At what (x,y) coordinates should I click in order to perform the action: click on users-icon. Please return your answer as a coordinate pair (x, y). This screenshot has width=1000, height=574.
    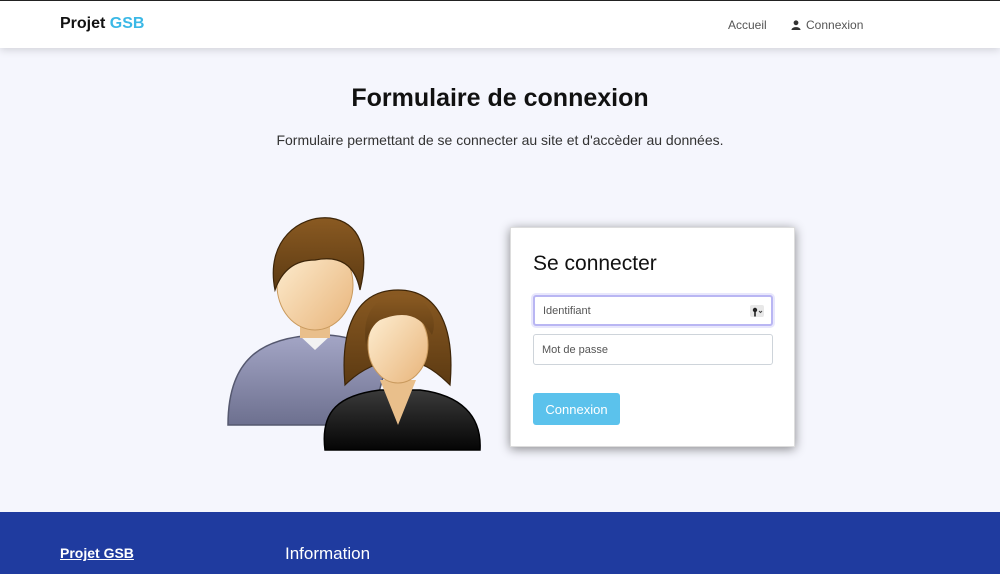
    Looking at the image, I should click on (354, 334).